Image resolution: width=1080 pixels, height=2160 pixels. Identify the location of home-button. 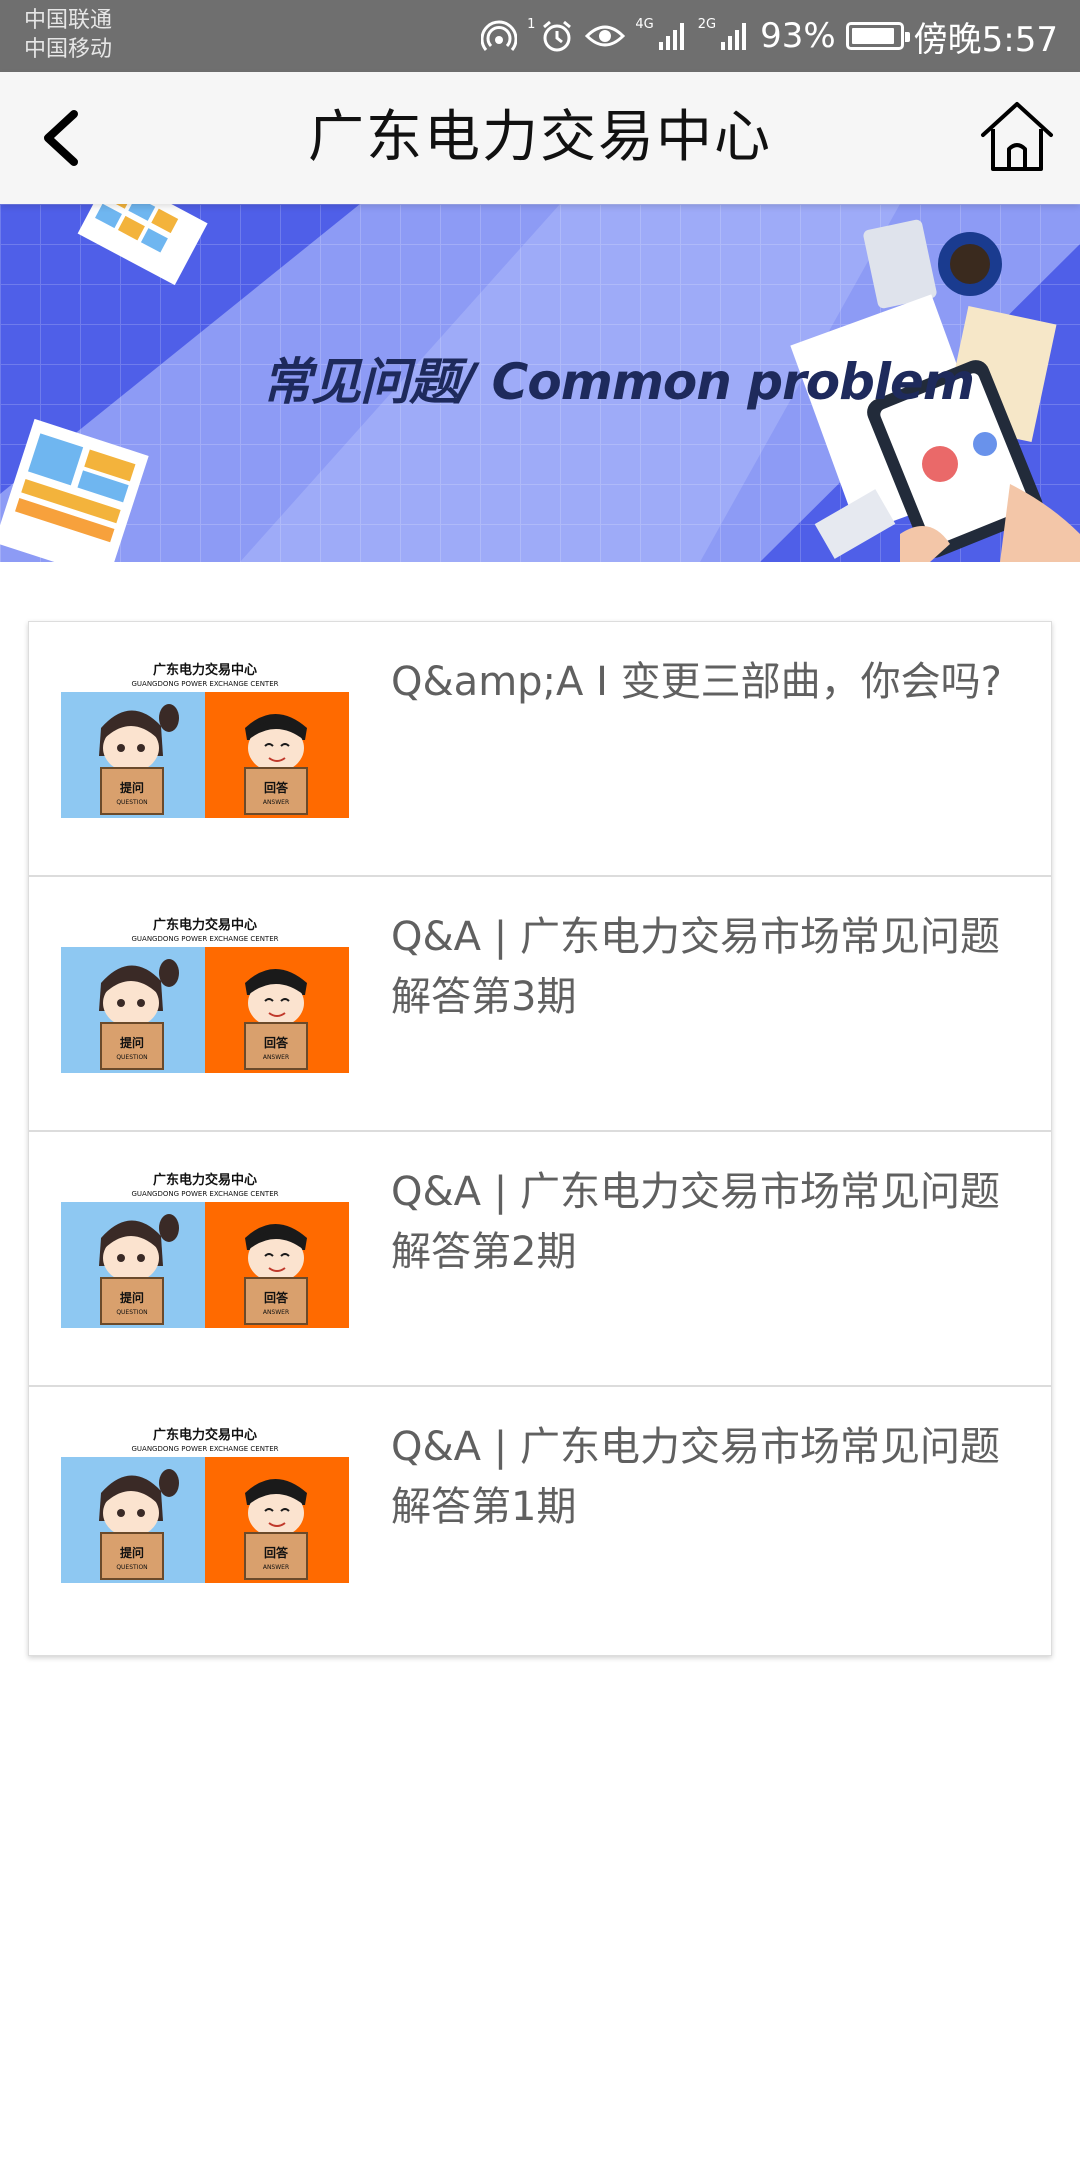
(1017, 137).